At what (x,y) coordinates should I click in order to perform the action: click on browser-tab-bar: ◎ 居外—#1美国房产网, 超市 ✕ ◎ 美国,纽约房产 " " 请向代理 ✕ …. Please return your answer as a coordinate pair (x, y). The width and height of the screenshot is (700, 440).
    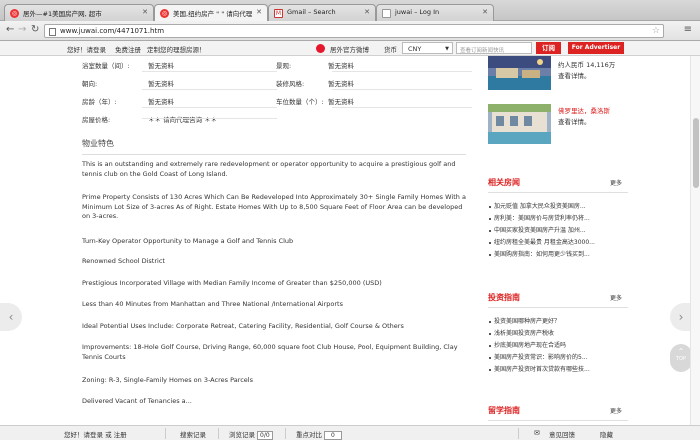
    Looking at the image, I should click on (350, 11).